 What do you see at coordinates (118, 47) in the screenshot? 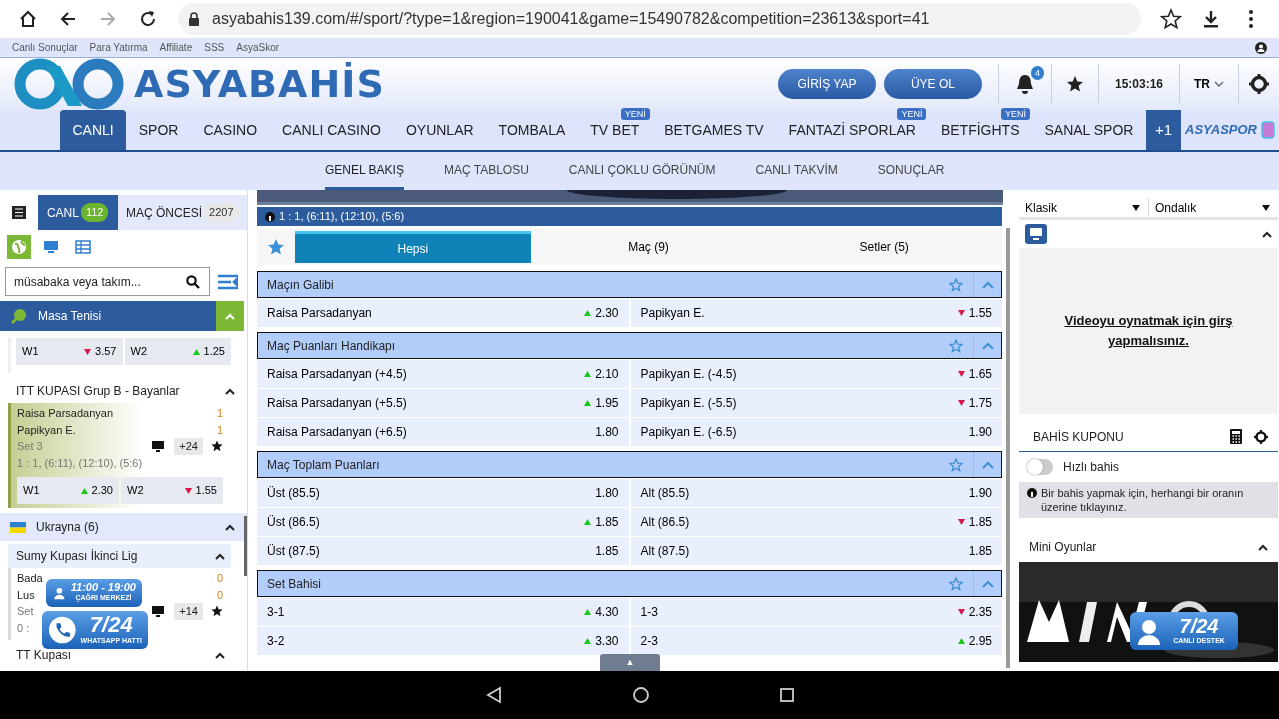
I see `top-link: Para Yatırma` at bounding box center [118, 47].